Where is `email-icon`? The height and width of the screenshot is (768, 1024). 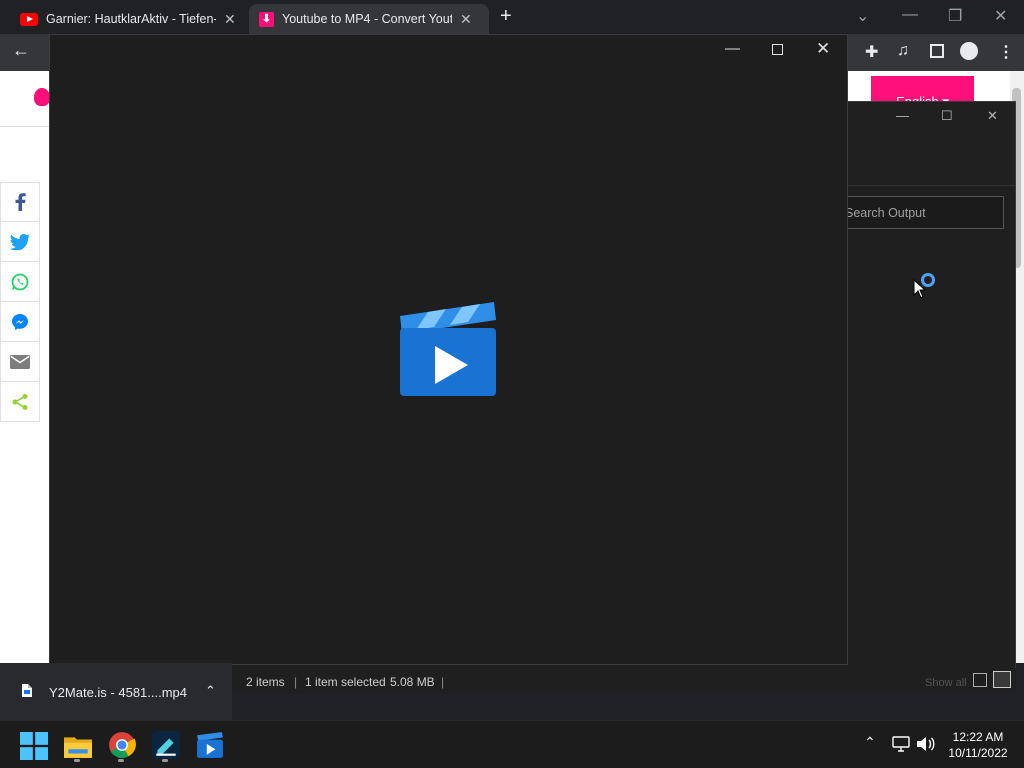
email-icon is located at coordinates (20, 361).